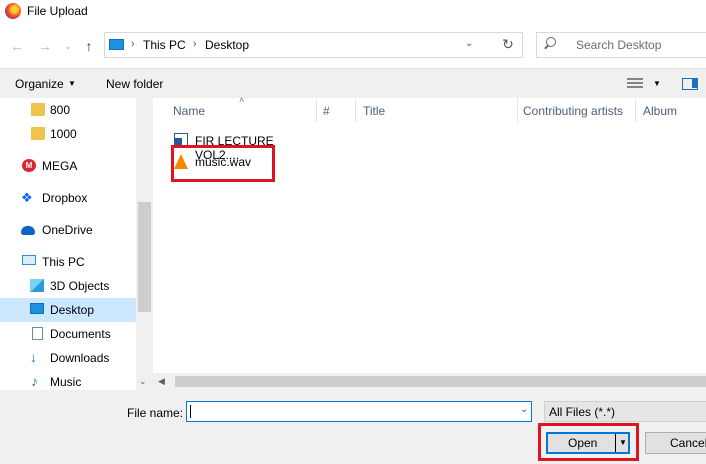  I want to click on music-icon: ♪, so click(34, 381).